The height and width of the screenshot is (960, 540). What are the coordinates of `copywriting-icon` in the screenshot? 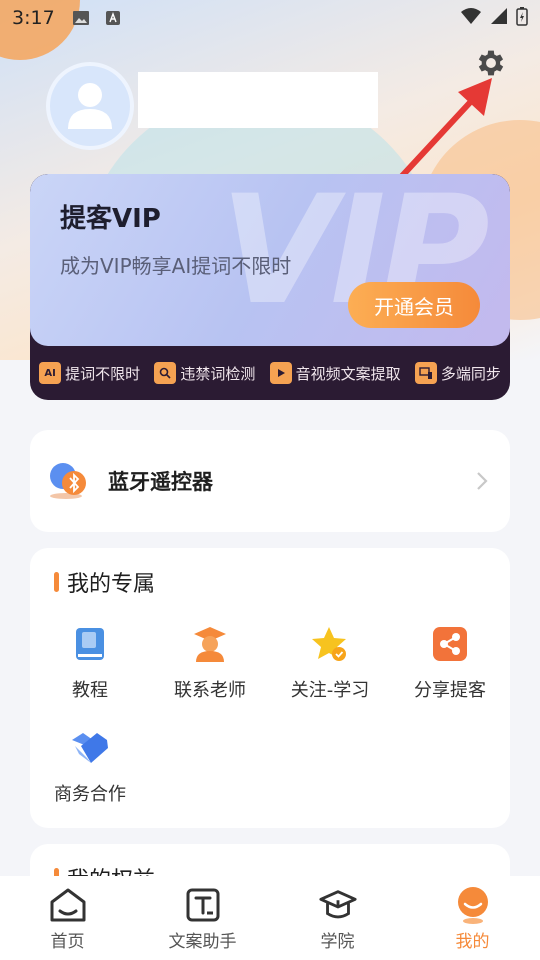 It's located at (203, 905).